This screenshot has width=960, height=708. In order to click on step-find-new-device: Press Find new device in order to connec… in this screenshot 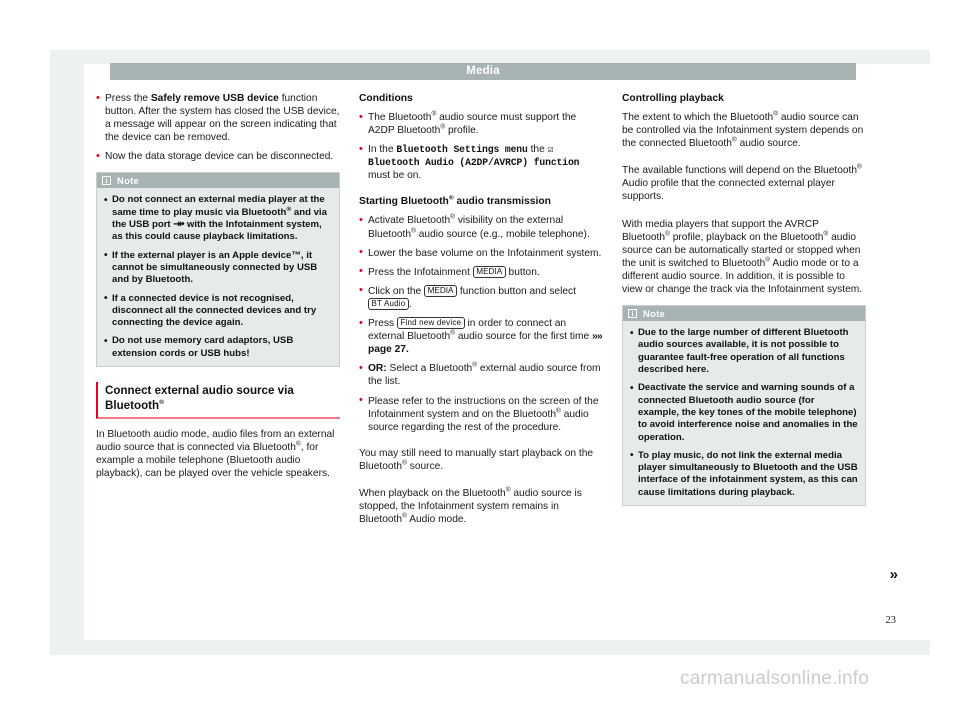, I will do `click(481, 336)`.